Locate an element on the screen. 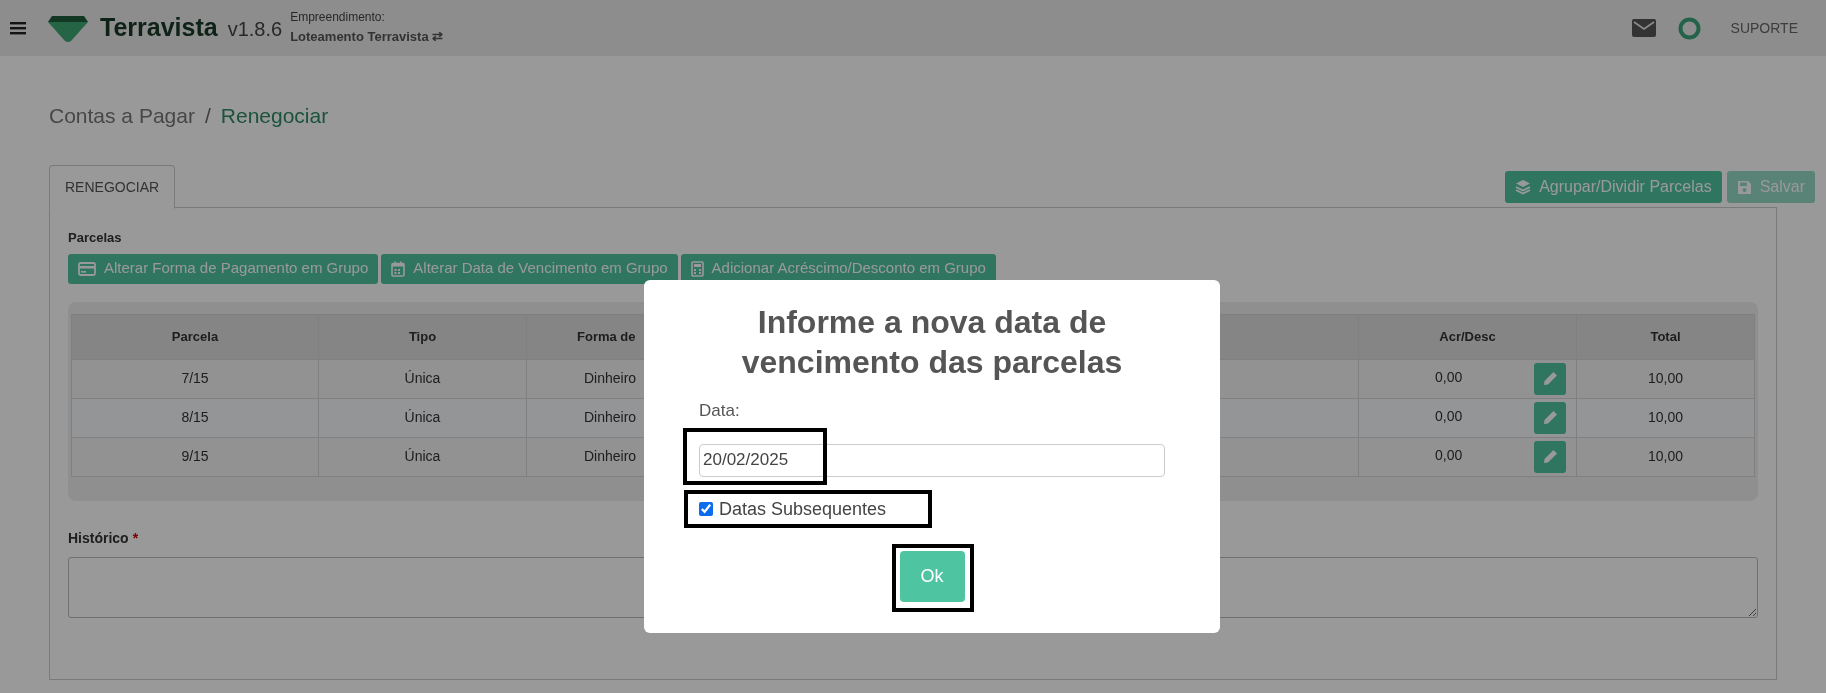 The height and width of the screenshot is (693, 1826). card-icon is located at coordinates (87, 268).